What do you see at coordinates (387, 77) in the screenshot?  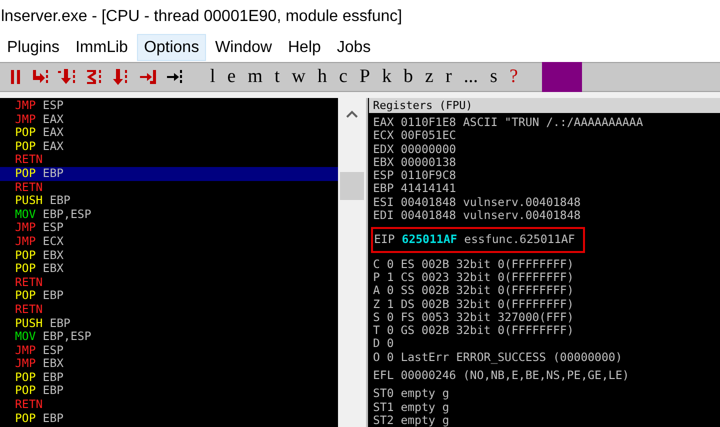 I see `toolbar-button: k` at bounding box center [387, 77].